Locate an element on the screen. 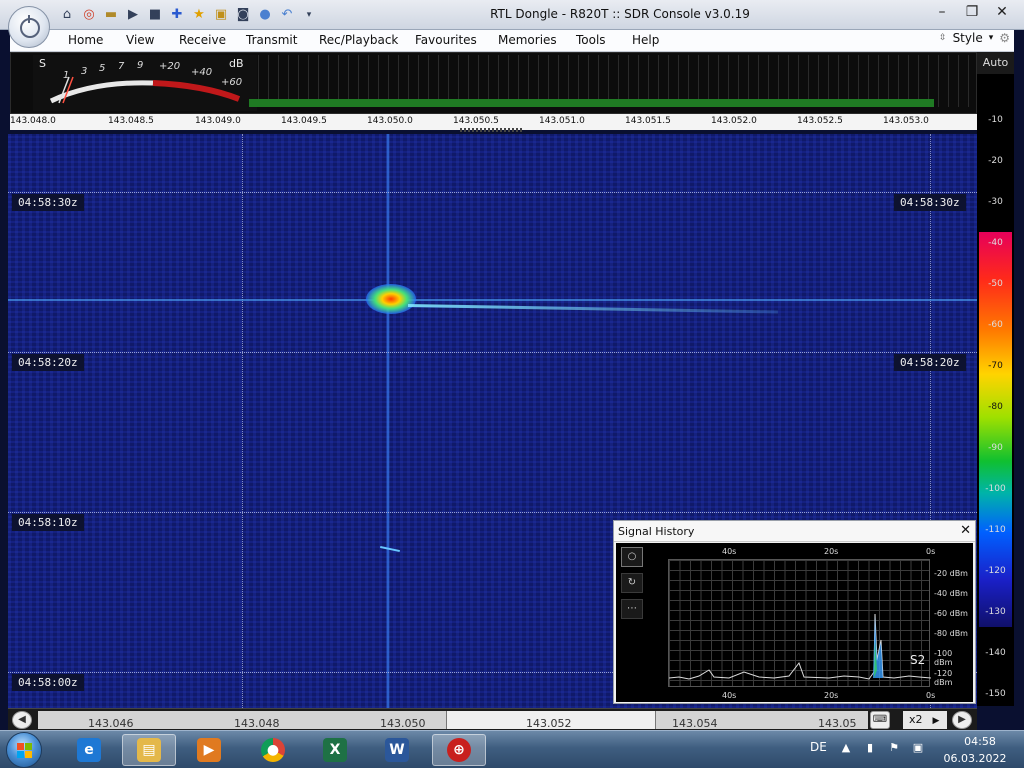 Image resolution: width=1024 pixels, height=768 pixels. flag-icon: ⚑ is located at coordinates (894, 749).